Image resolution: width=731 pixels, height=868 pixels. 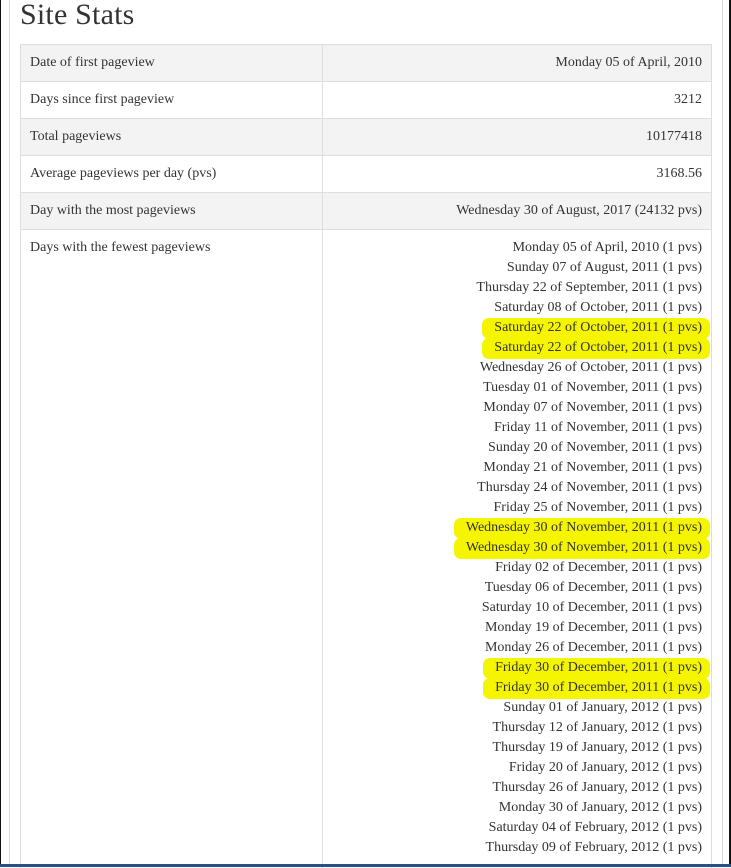 What do you see at coordinates (592, 407) in the screenshot?
I see `day-entry-text: Monday 07 of November, 2011 (1 pvs)` at bounding box center [592, 407].